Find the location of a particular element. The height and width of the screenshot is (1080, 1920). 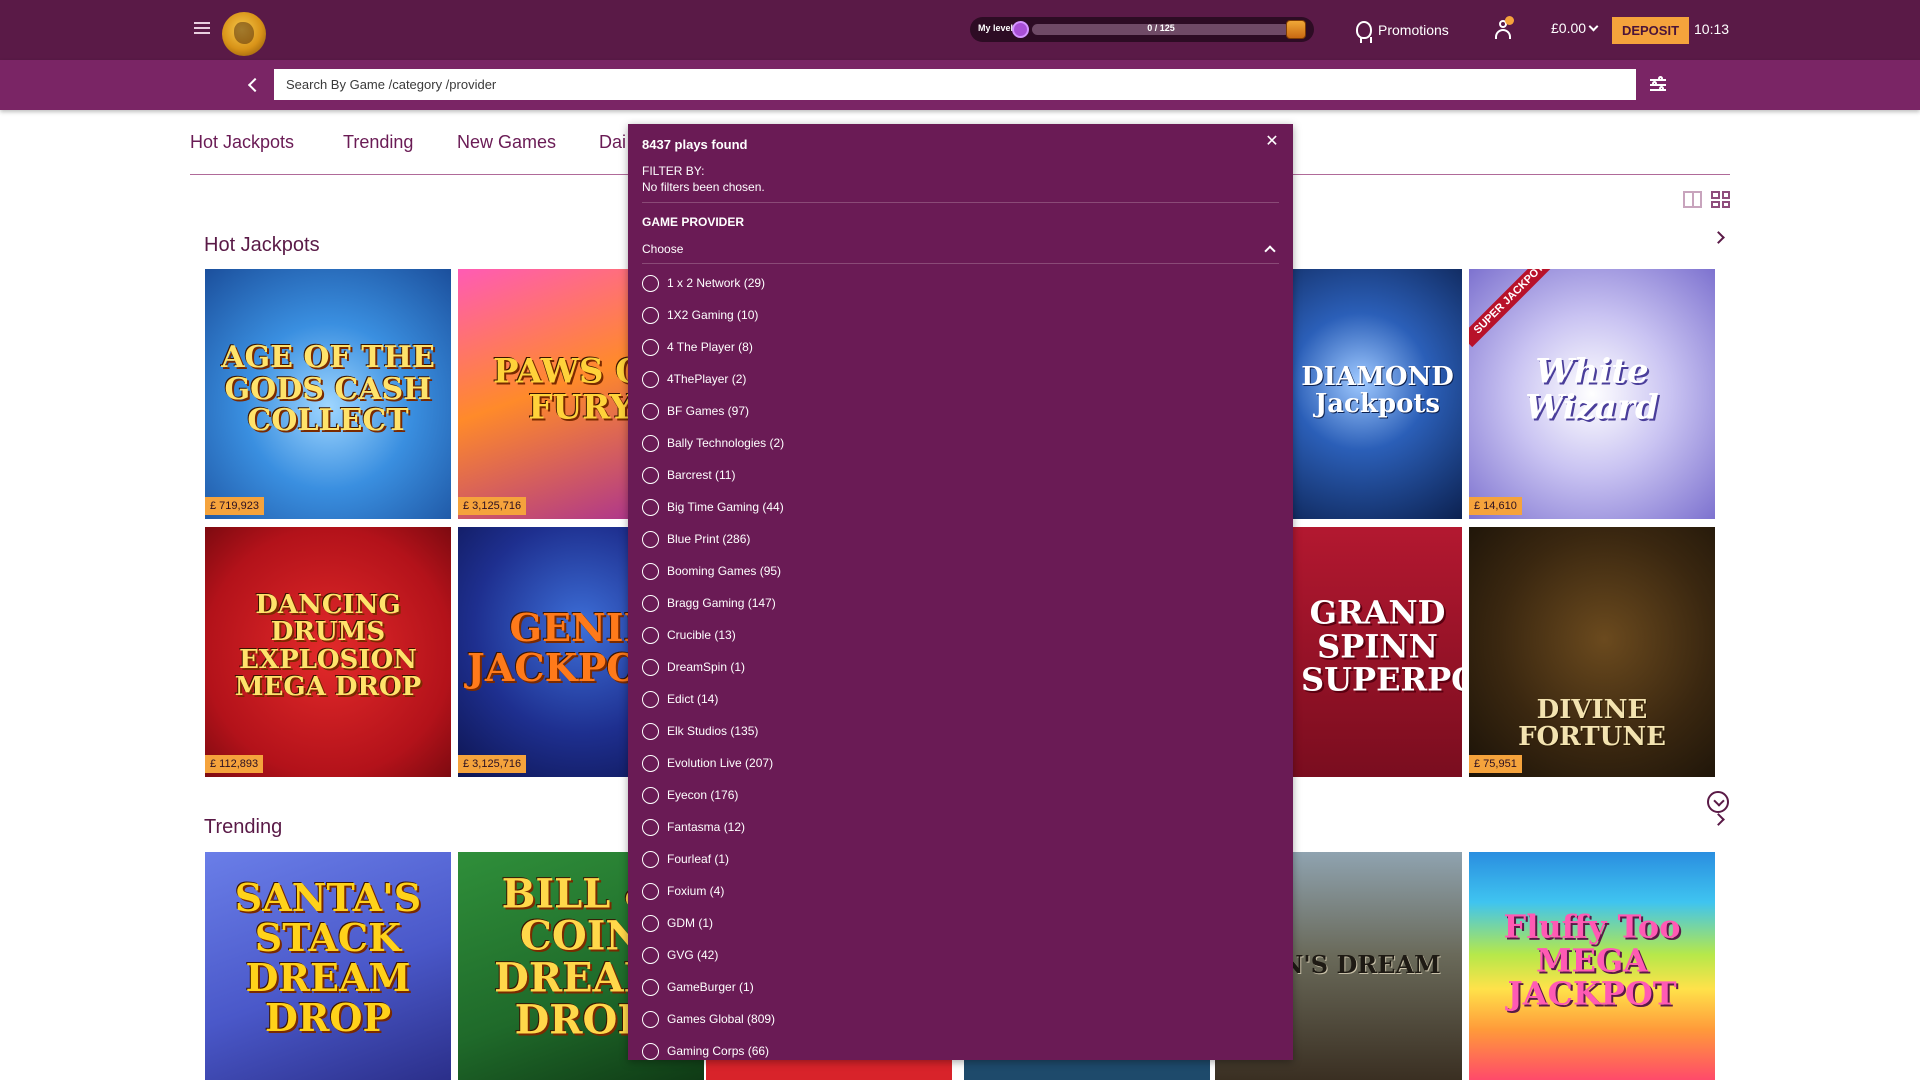

close-icon: ✕ is located at coordinates (1272, 142).